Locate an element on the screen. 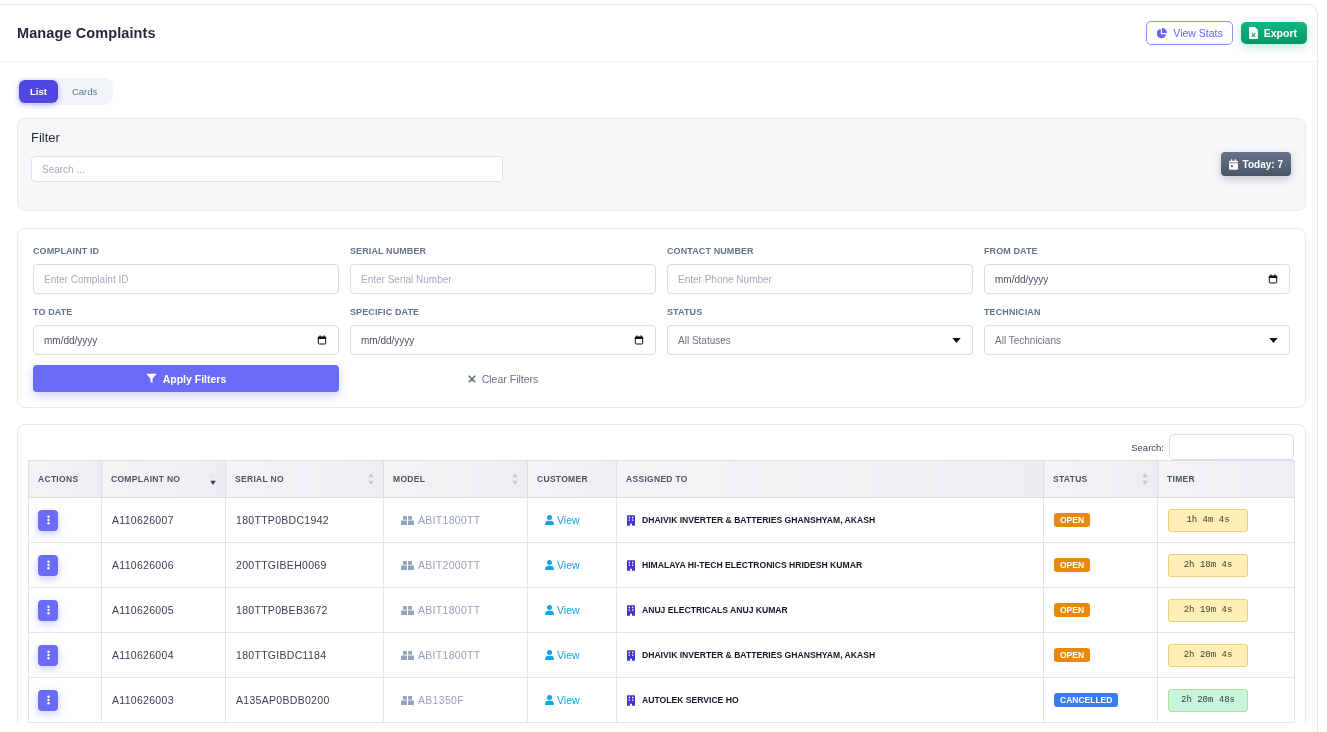 The image size is (1327, 732). timer-badge: 2h 20m 48s is located at coordinates (1208, 700).